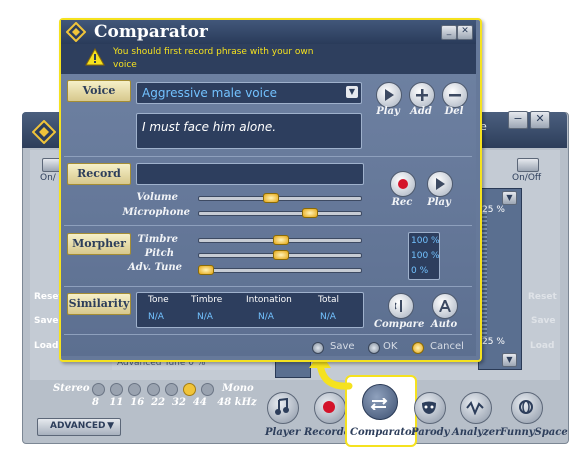  What do you see at coordinates (542, 297) in the screenshot?
I see `reset-right-button: Reset` at bounding box center [542, 297].